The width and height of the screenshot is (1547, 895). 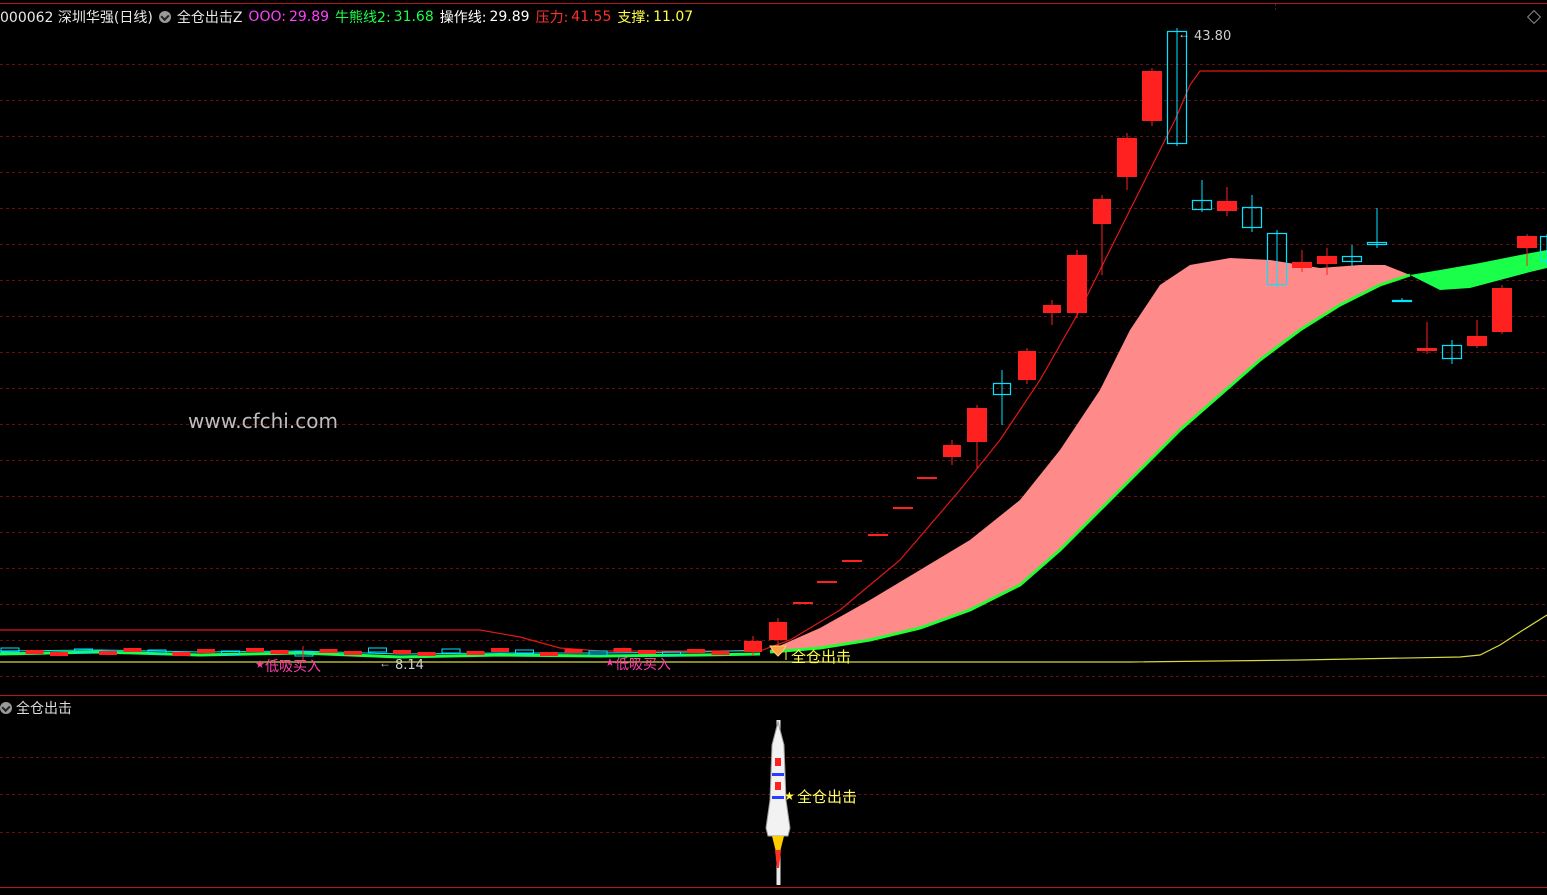 What do you see at coordinates (267, 17) in the screenshot?
I see `ooo-label: OOO:` at bounding box center [267, 17].